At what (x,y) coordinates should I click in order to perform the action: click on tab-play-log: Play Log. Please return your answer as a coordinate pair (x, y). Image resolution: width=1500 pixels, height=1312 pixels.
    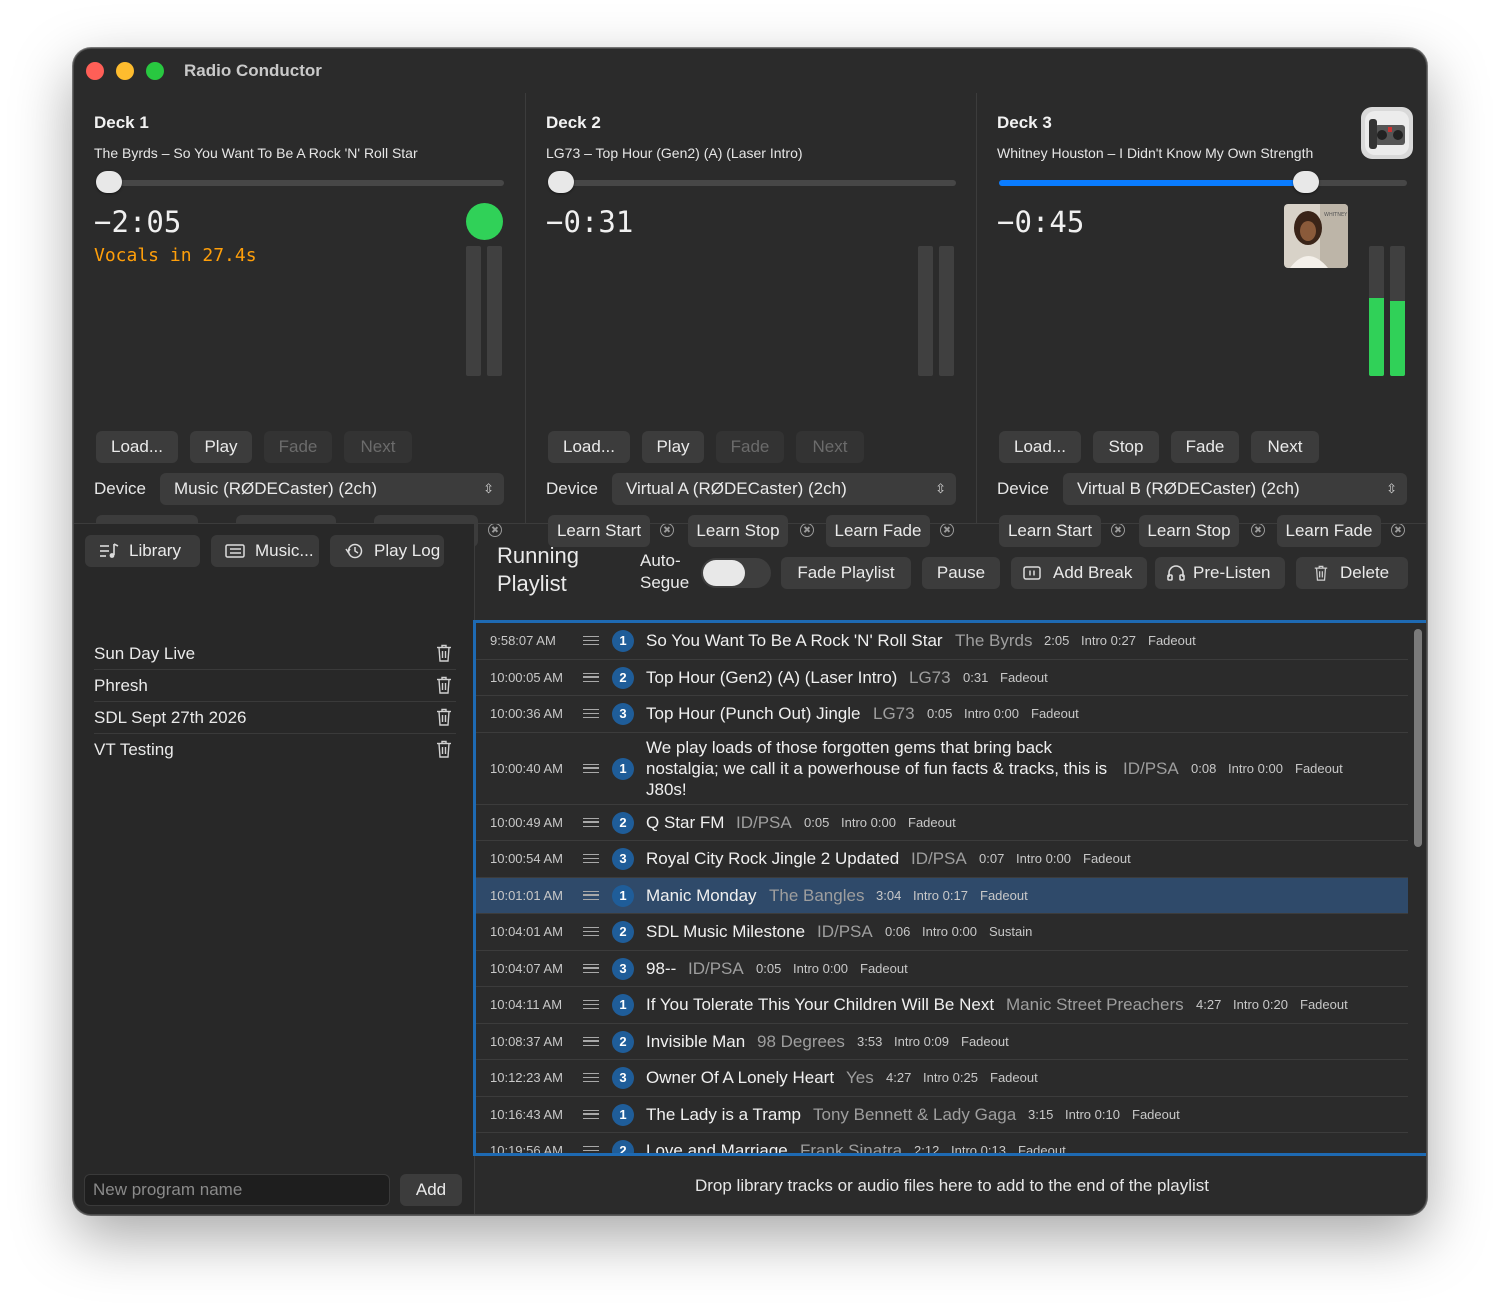
    Looking at the image, I should click on (387, 551).